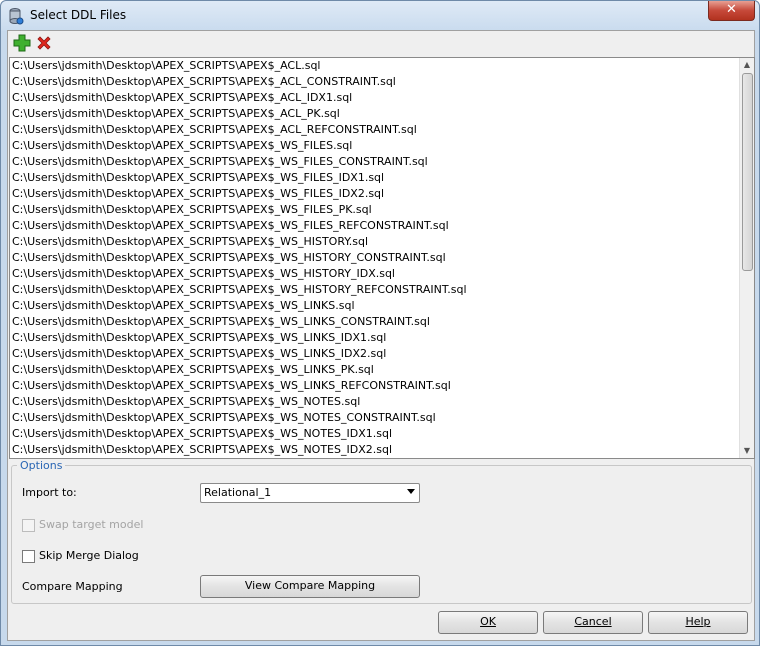 The width and height of the screenshot is (760, 646). I want to click on import-to-value: Relational_1, so click(238, 492).